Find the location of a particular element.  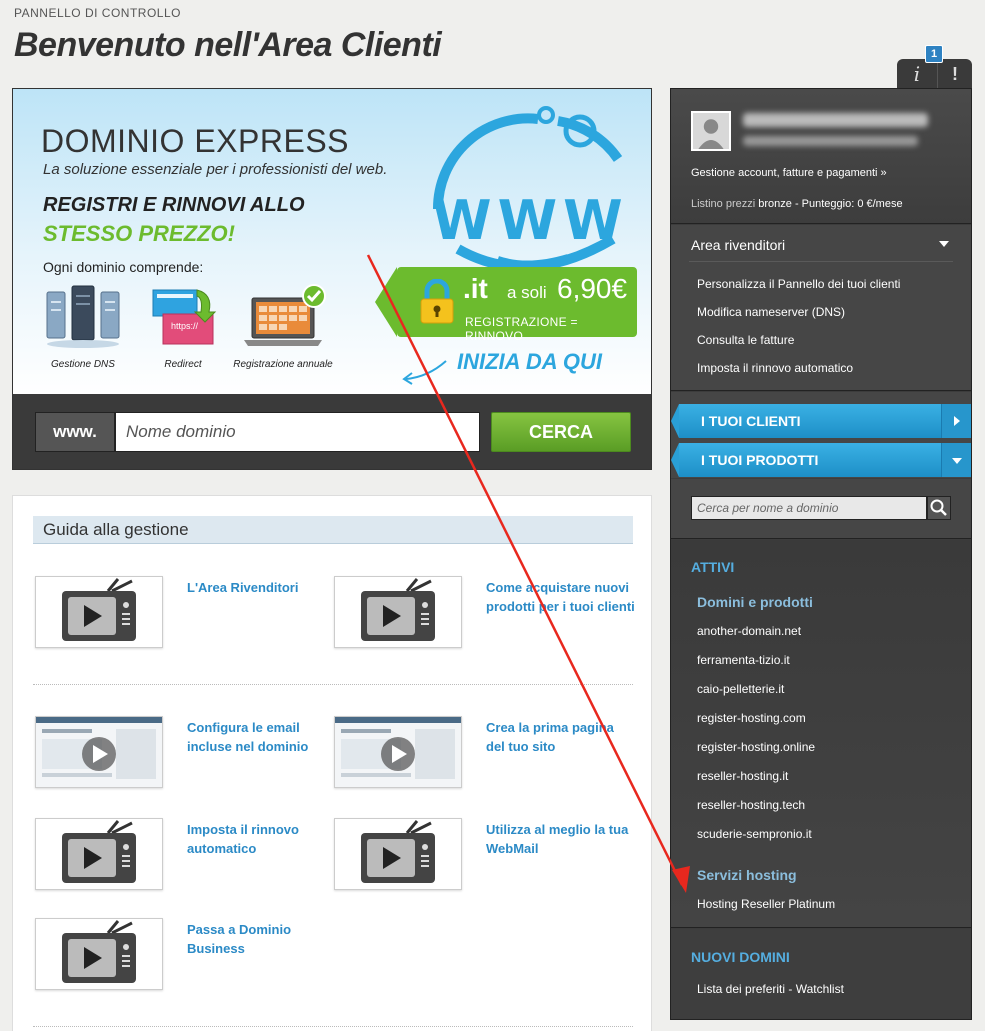

user-avatar-icon is located at coordinates (711, 131).